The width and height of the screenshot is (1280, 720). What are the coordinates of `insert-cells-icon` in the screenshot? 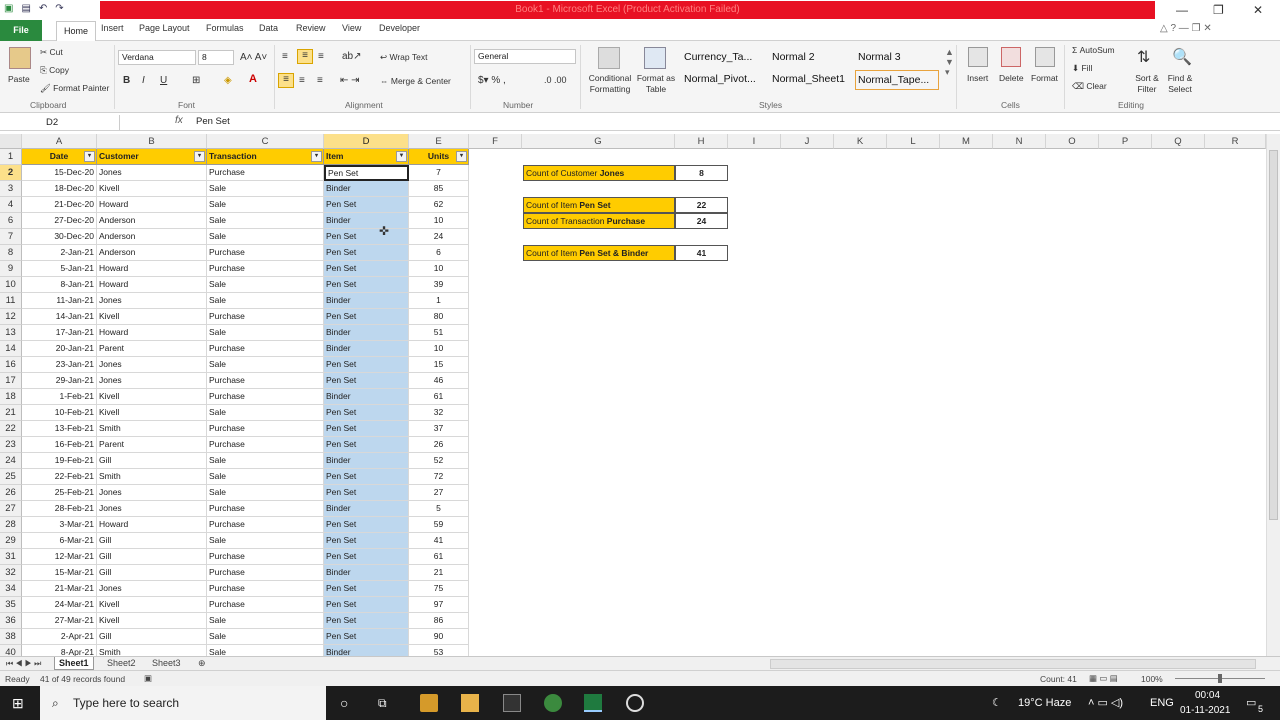 It's located at (978, 57).